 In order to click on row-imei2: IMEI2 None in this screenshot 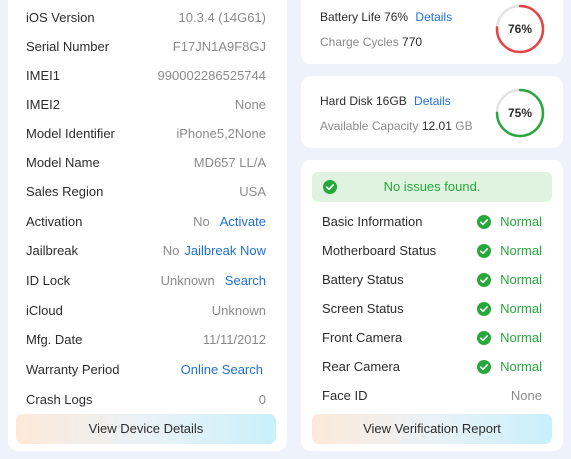, I will do `click(146, 107)`.